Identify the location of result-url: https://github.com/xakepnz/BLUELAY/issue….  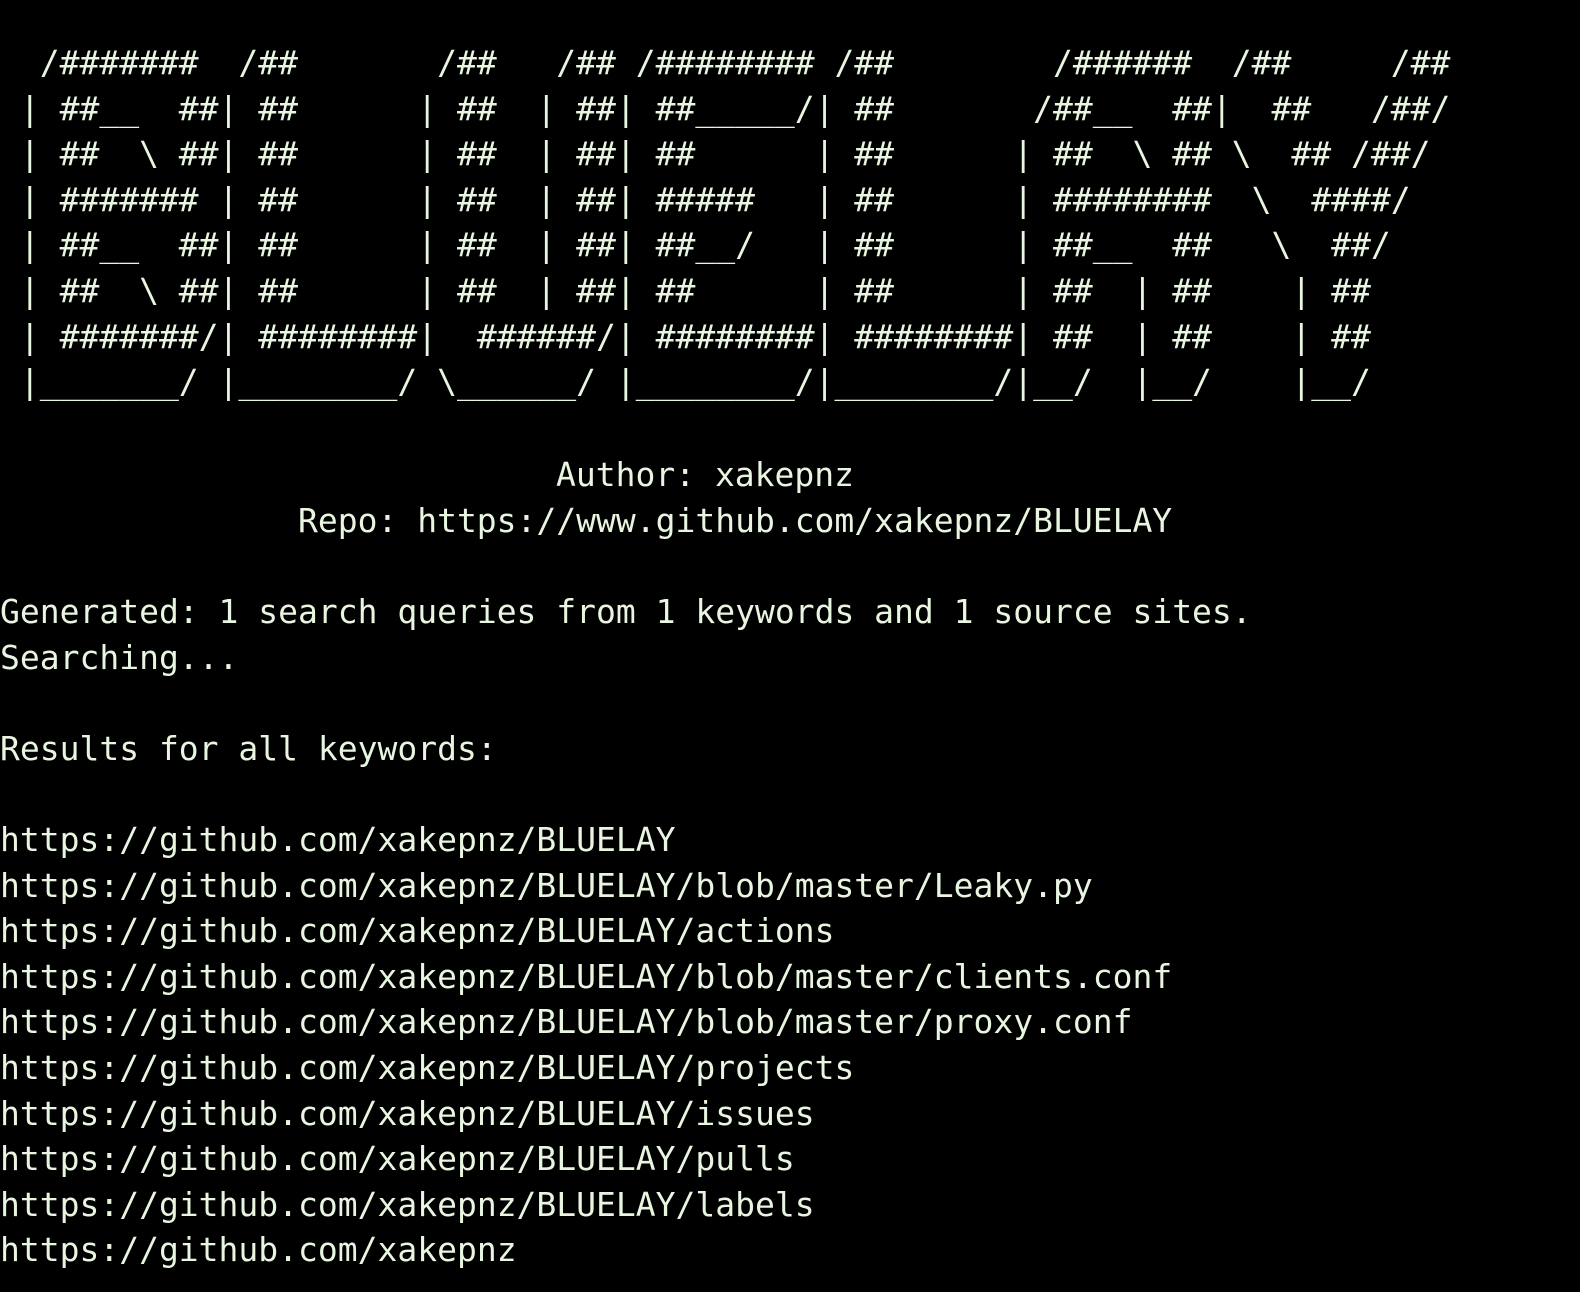
(407, 1113).